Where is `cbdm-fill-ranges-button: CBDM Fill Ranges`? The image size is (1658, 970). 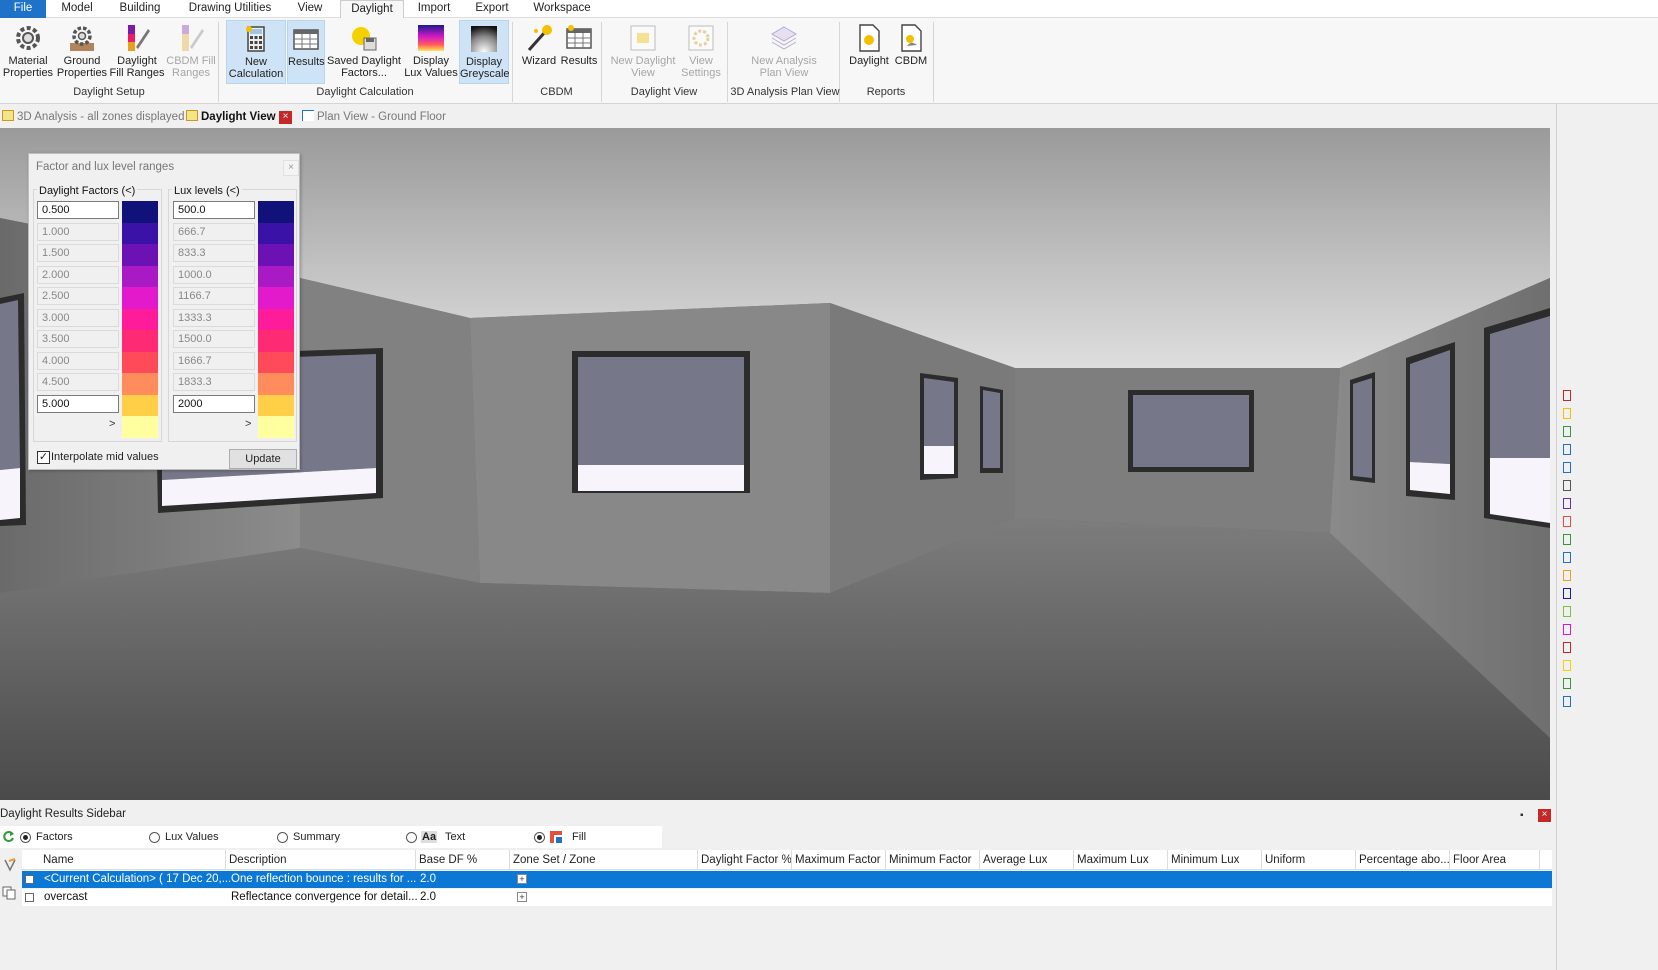
cbdm-fill-ranges-button: CBDM Fill Ranges is located at coordinates (191, 52).